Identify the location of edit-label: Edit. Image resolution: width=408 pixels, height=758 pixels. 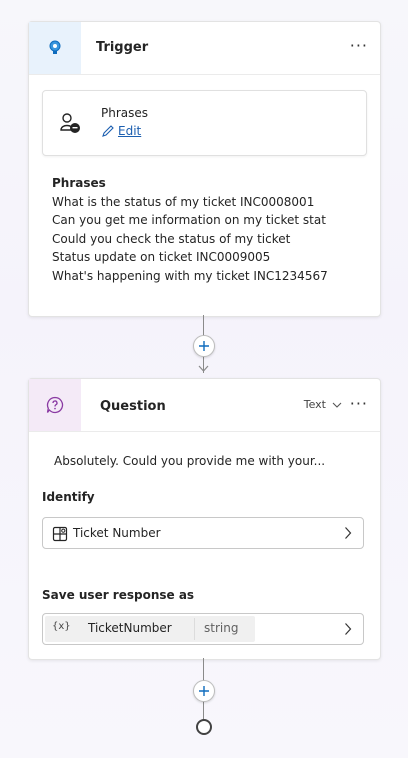
(130, 131).